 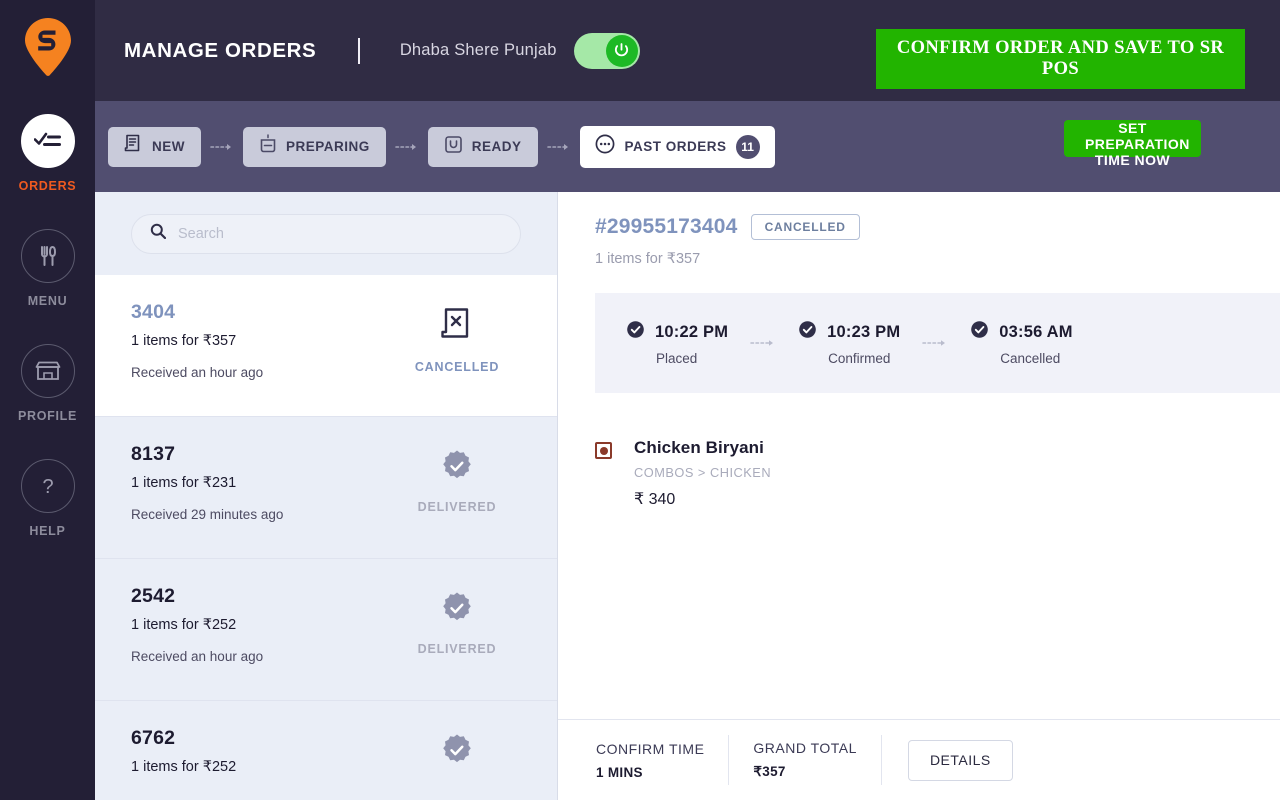 I want to click on status-badge, so click(x=457, y=752).